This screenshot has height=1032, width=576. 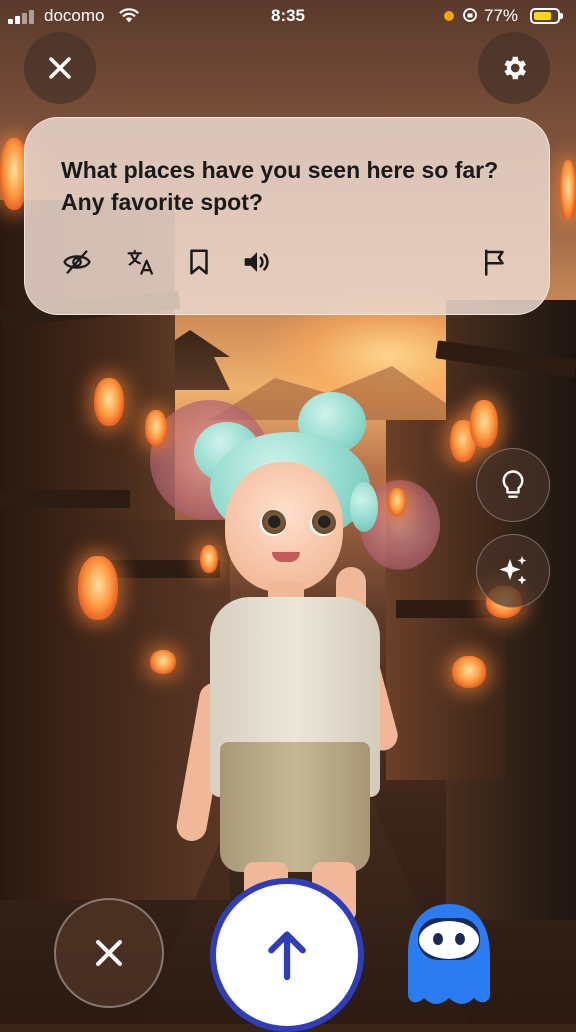 I want to click on hide-text-icon, so click(x=77, y=262).